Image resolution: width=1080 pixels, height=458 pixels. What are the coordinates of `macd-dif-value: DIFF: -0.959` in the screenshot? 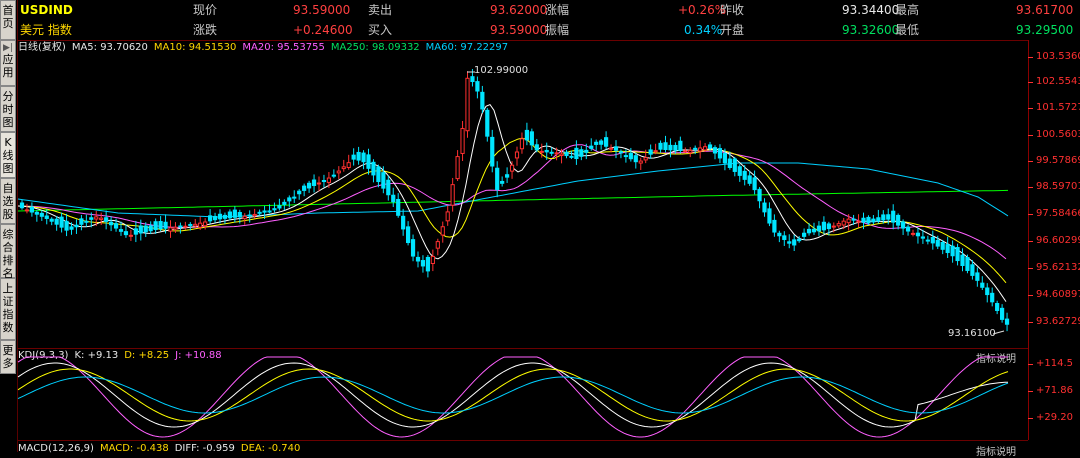 It's located at (204, 448).